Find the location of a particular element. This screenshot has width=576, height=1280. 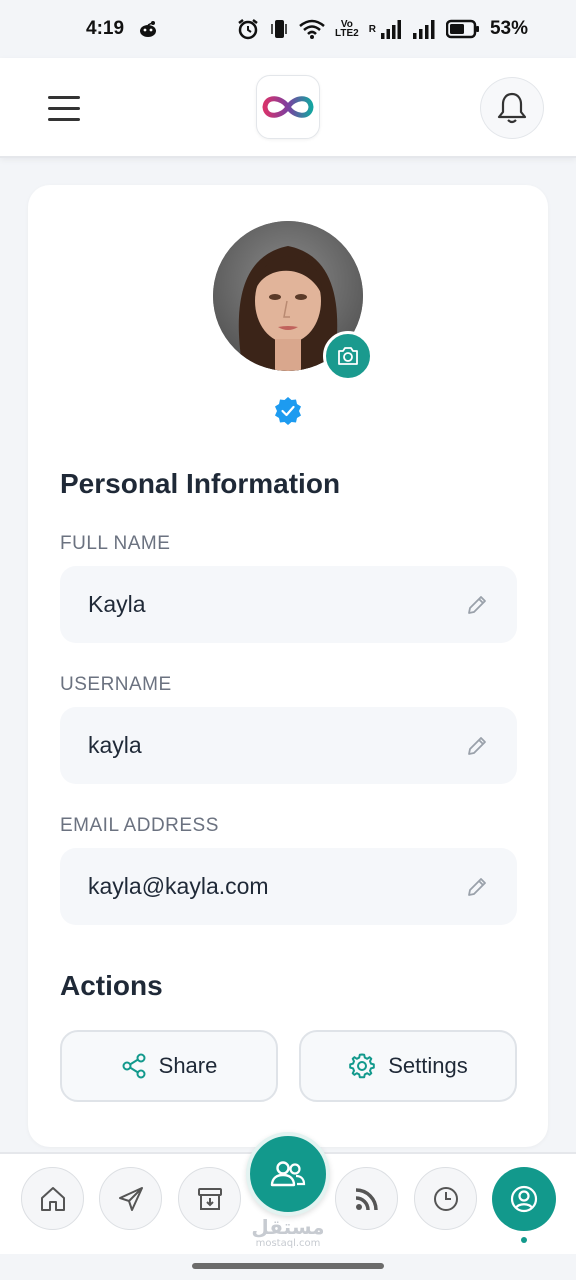

full-name-label: FULL NAME is located at coordinates (115, 543).